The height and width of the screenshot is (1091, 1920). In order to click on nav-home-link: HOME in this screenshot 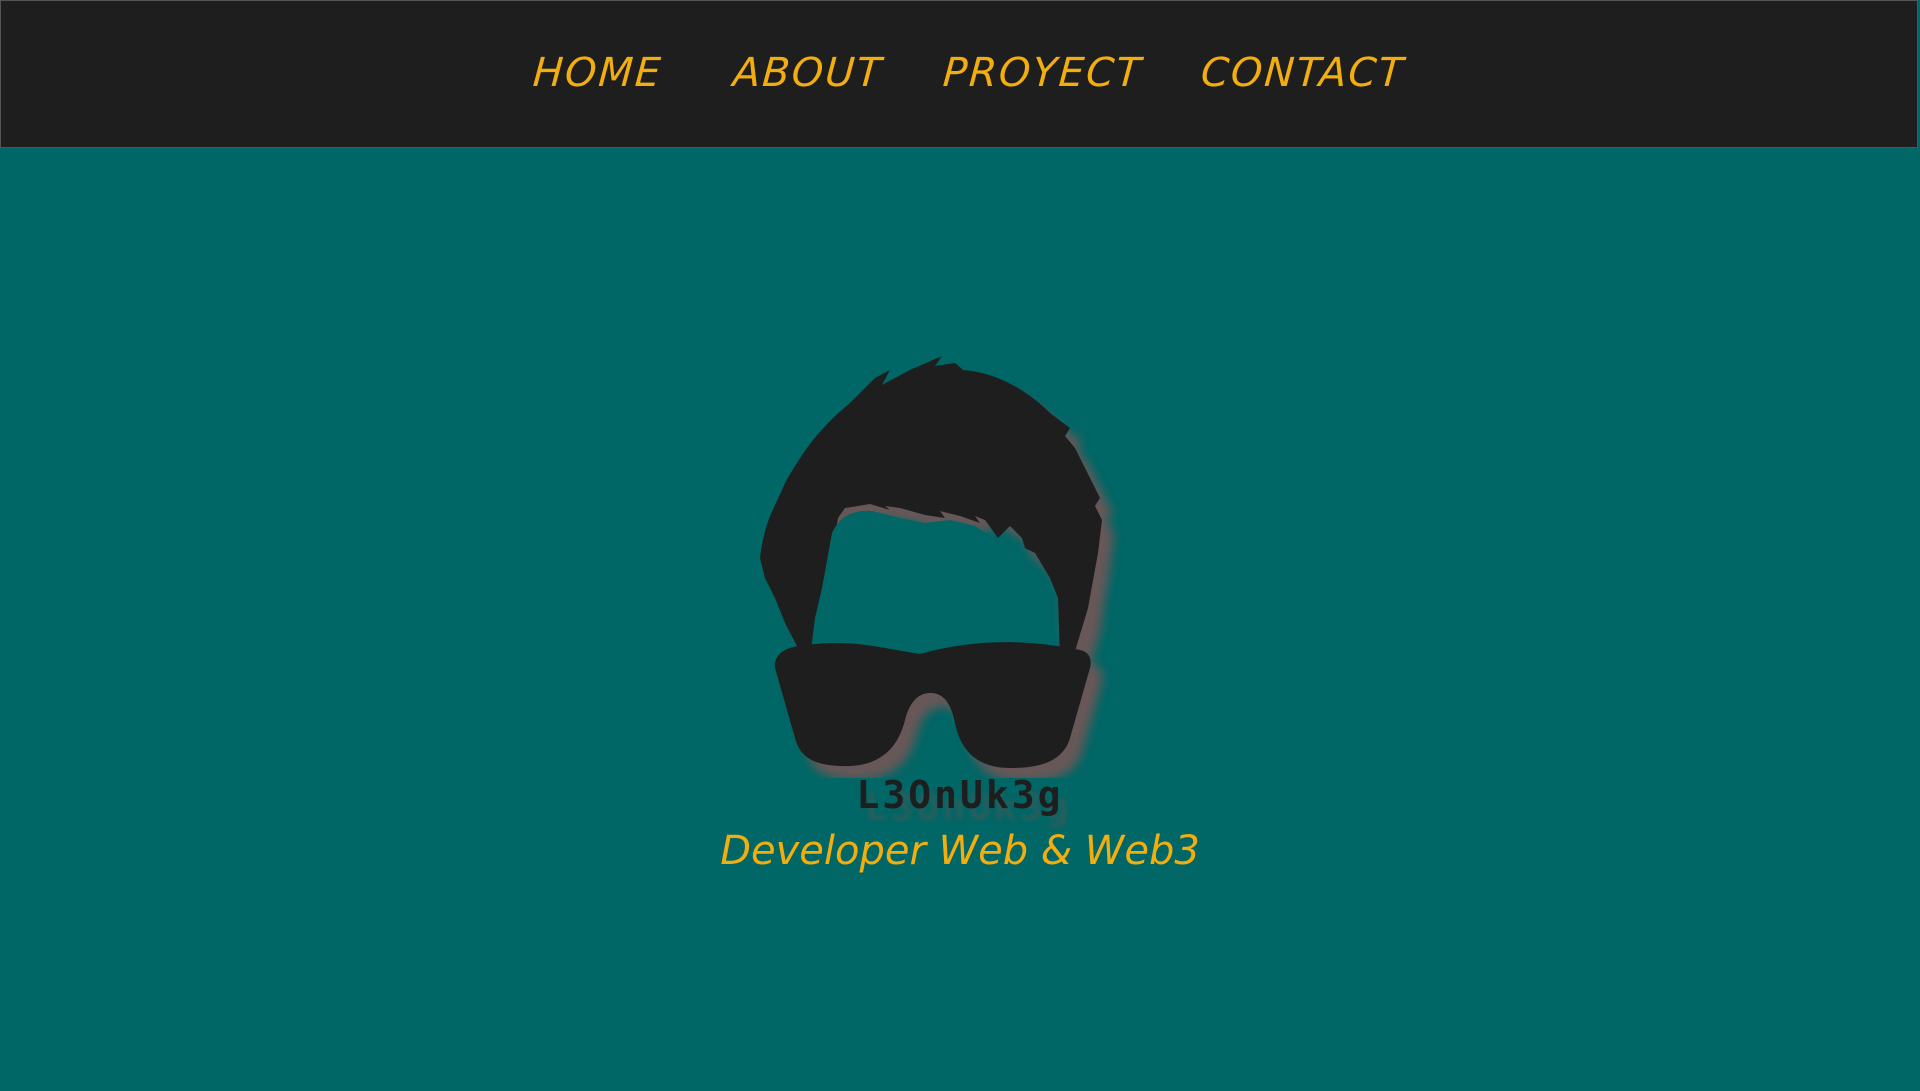, I will do `click(598, 73)`.